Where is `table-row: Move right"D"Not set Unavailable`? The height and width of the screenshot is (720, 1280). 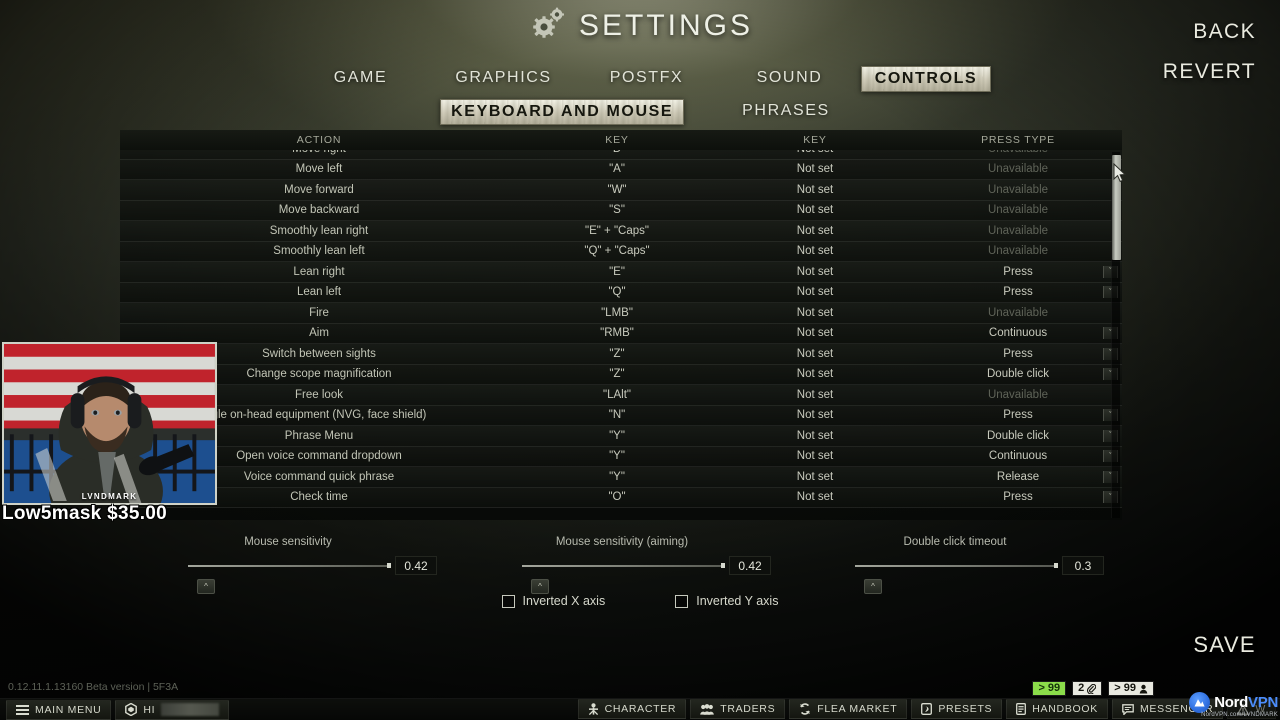
table-row: Move right"D"Not set Unavailable is located at coordinates (621, 155).